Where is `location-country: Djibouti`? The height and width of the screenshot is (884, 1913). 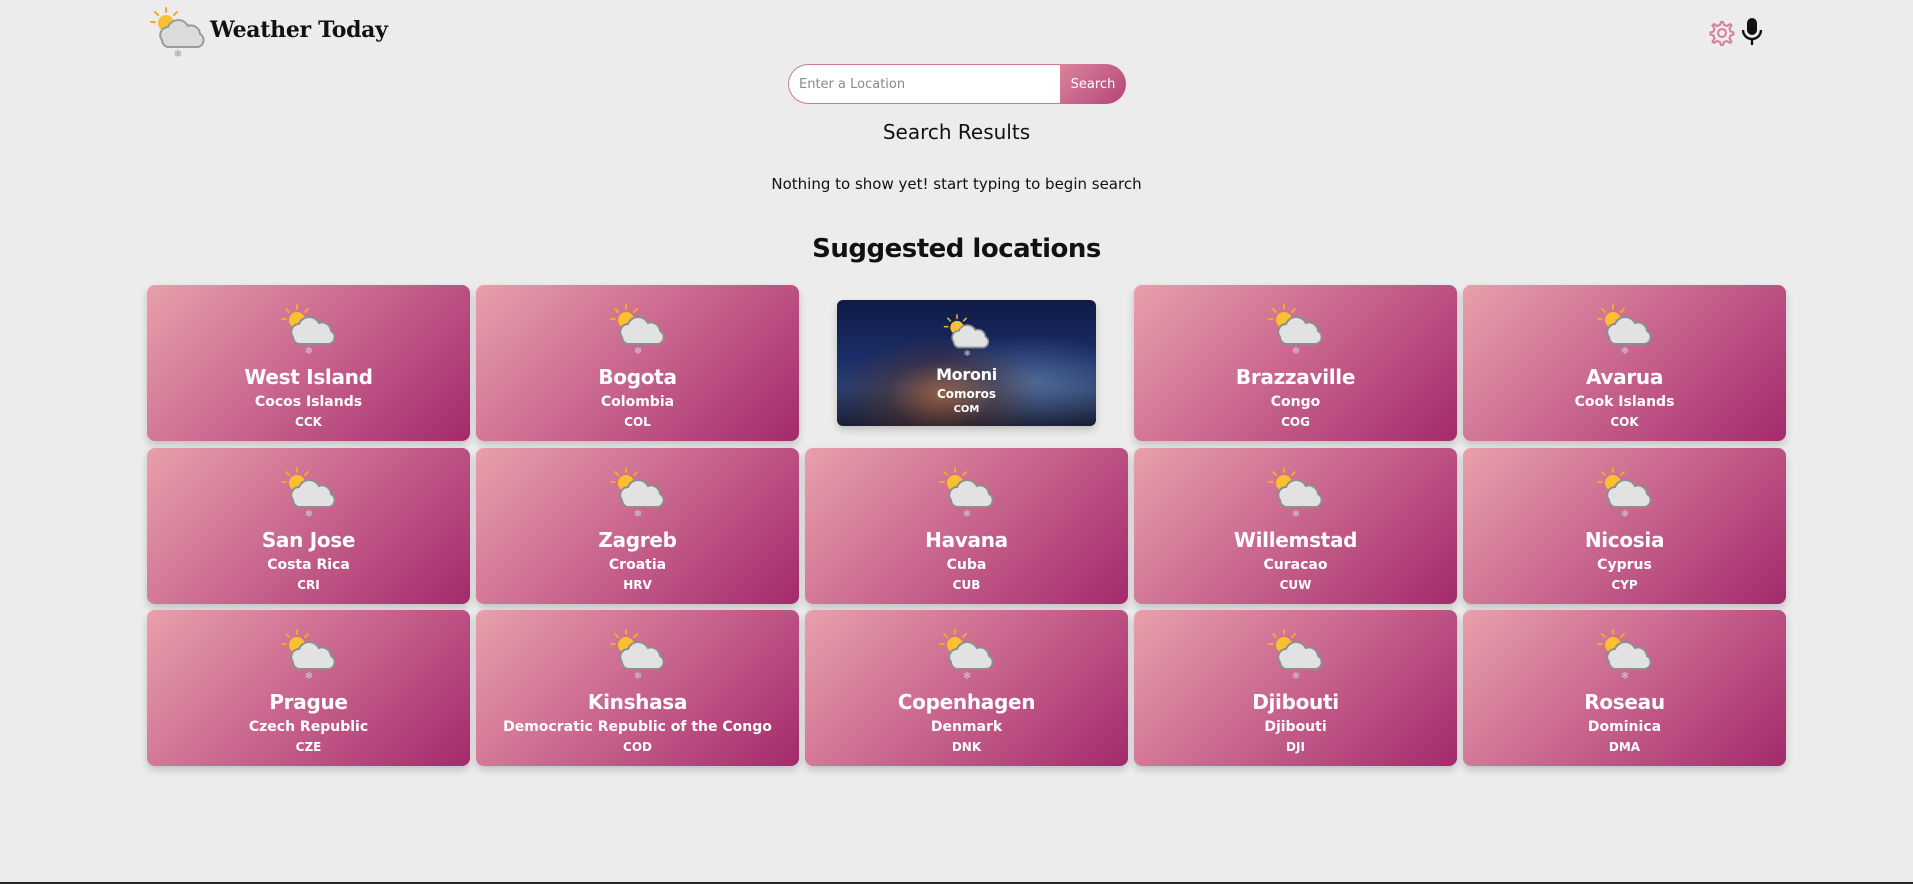 location-country: Djibouti is located at coordinates (1295, 727).